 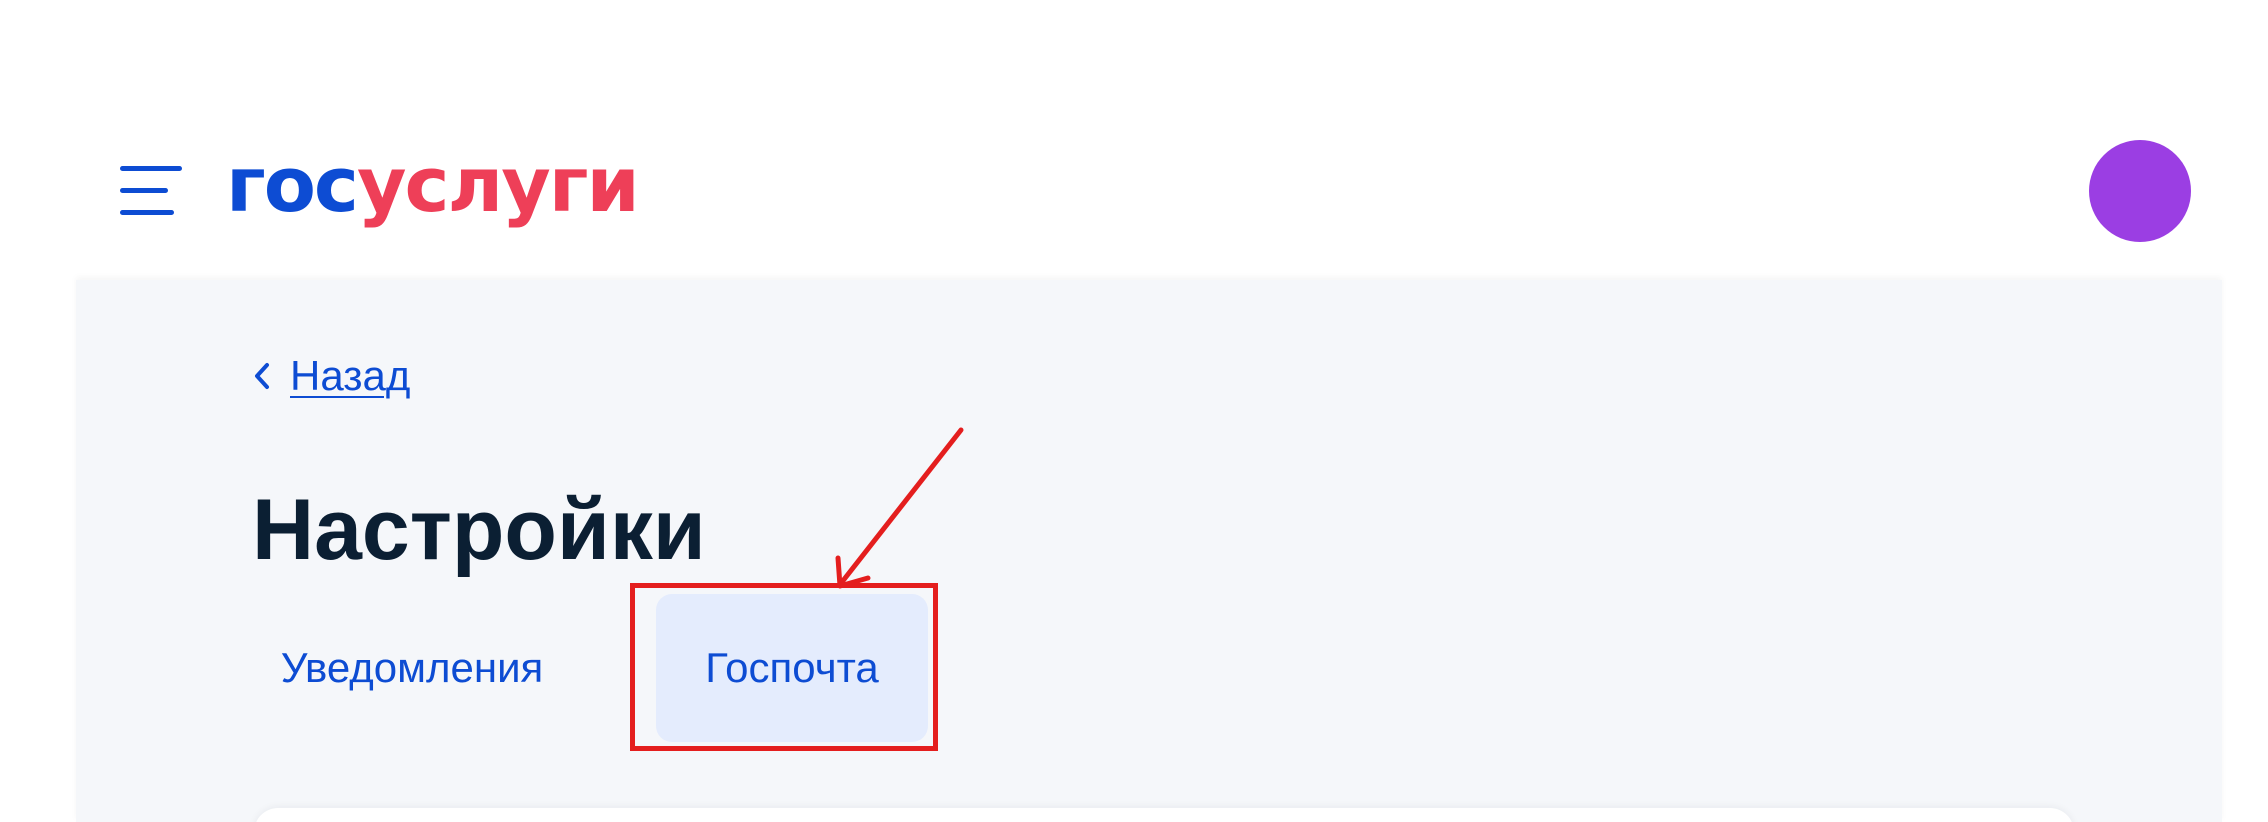 I want to click on tab-notifications: Уведомления, so click(x=412, y=668).